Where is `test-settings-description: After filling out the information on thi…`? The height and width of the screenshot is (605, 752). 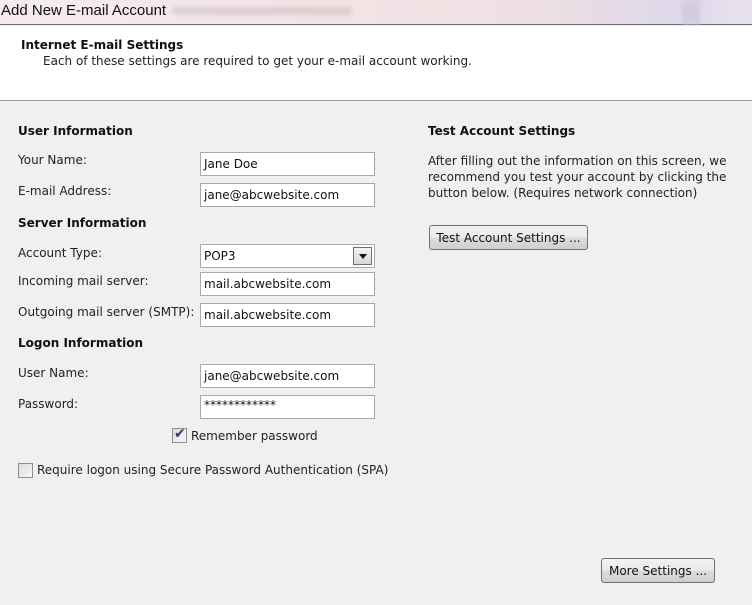 test-settings-description: After filling out the information on thi… is located at coordinates (577, 177).